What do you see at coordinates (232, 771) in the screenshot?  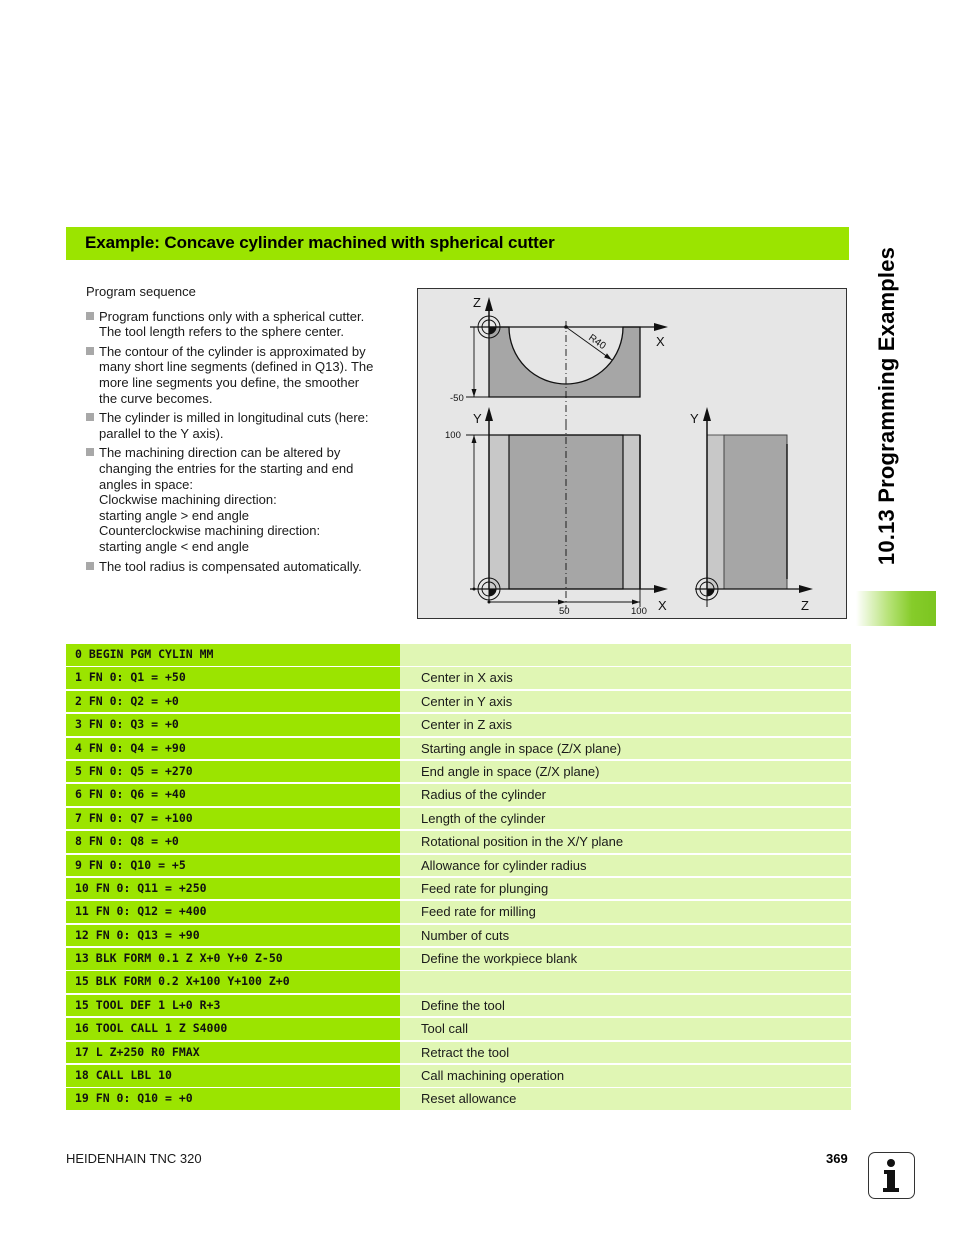 I see `nc-block-code: 5 FN 0: Q5 = +270` at bounding box center [232, 771].